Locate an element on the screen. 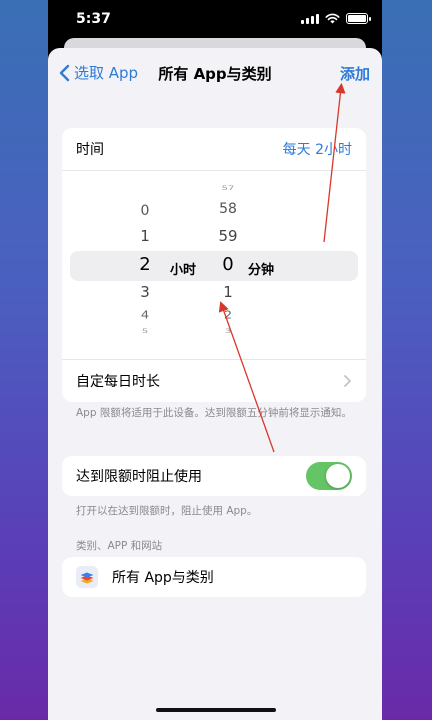 This screenshot has width=432, height=720. block-group: 达到限额时阻止使用 is located at coordinates (214, 476).